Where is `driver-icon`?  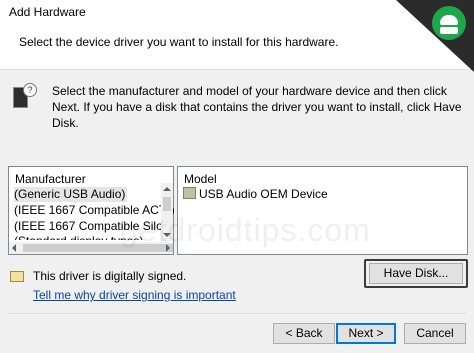
driver-icon is located at coordinates (189, 193).